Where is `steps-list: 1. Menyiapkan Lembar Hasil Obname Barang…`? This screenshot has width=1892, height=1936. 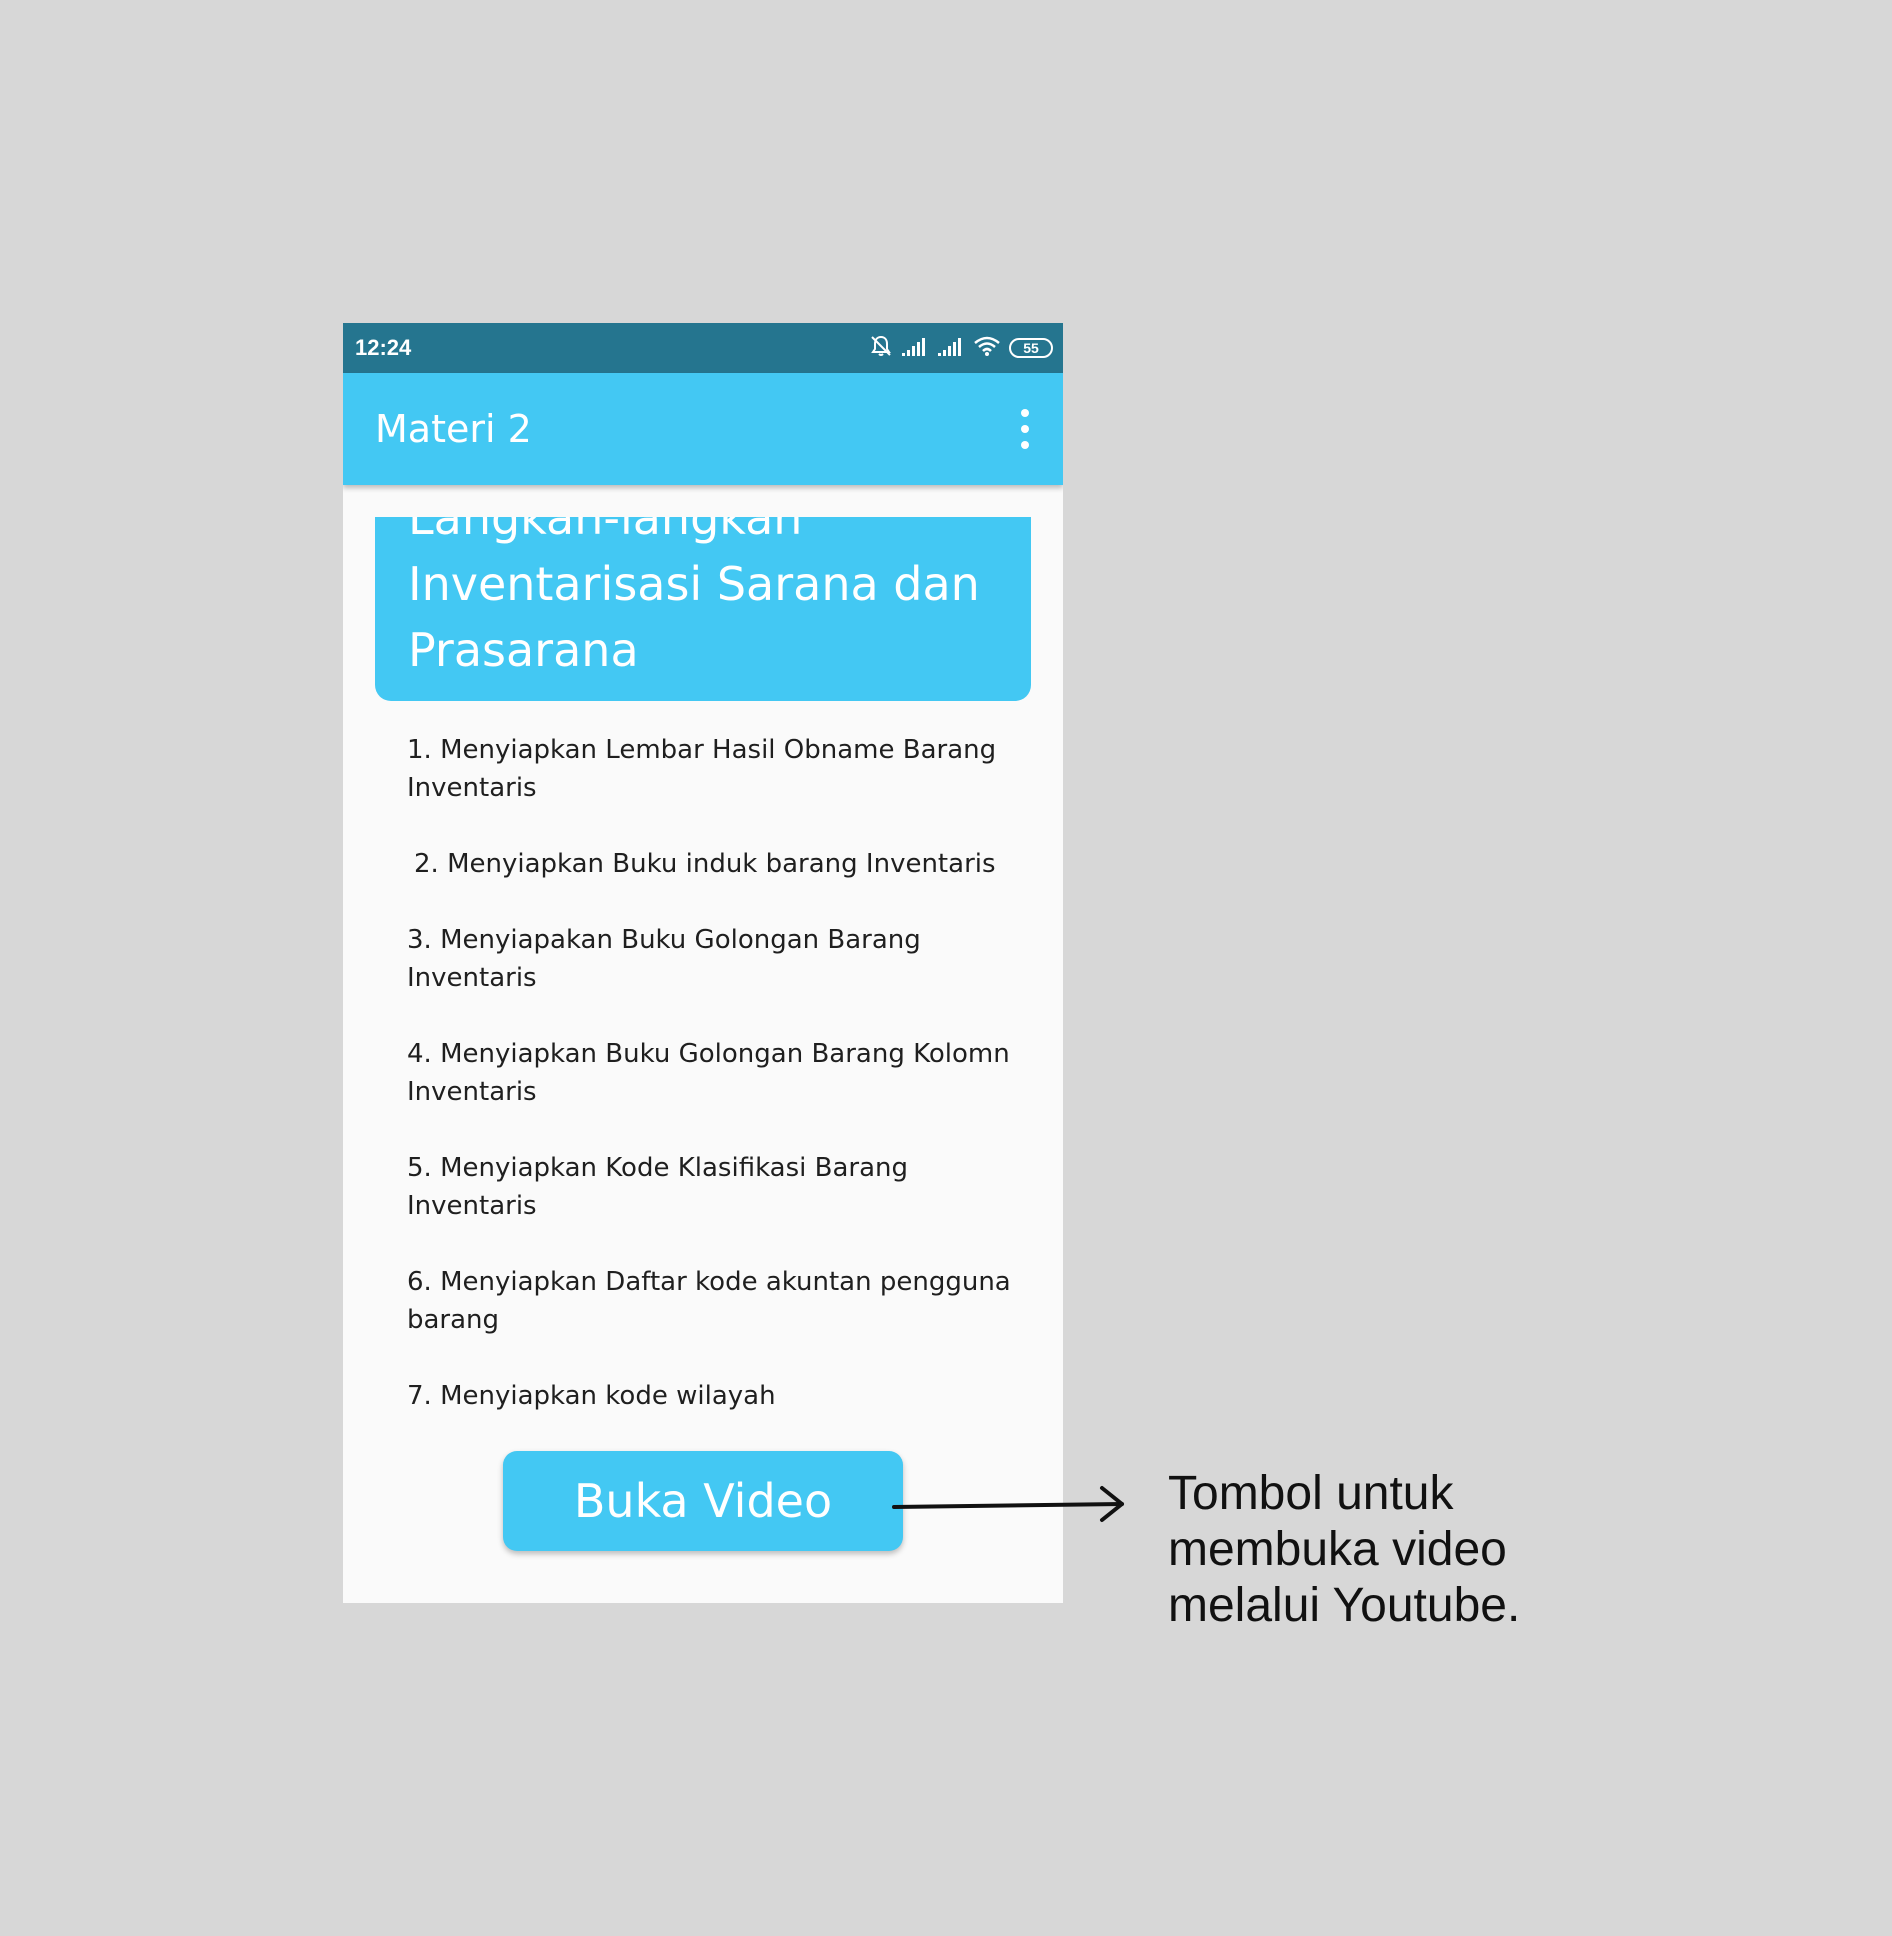
steps-list: 1. Menyiapkan Lembar Hasil Obname Barang… is located at coordinates (717, 1092).